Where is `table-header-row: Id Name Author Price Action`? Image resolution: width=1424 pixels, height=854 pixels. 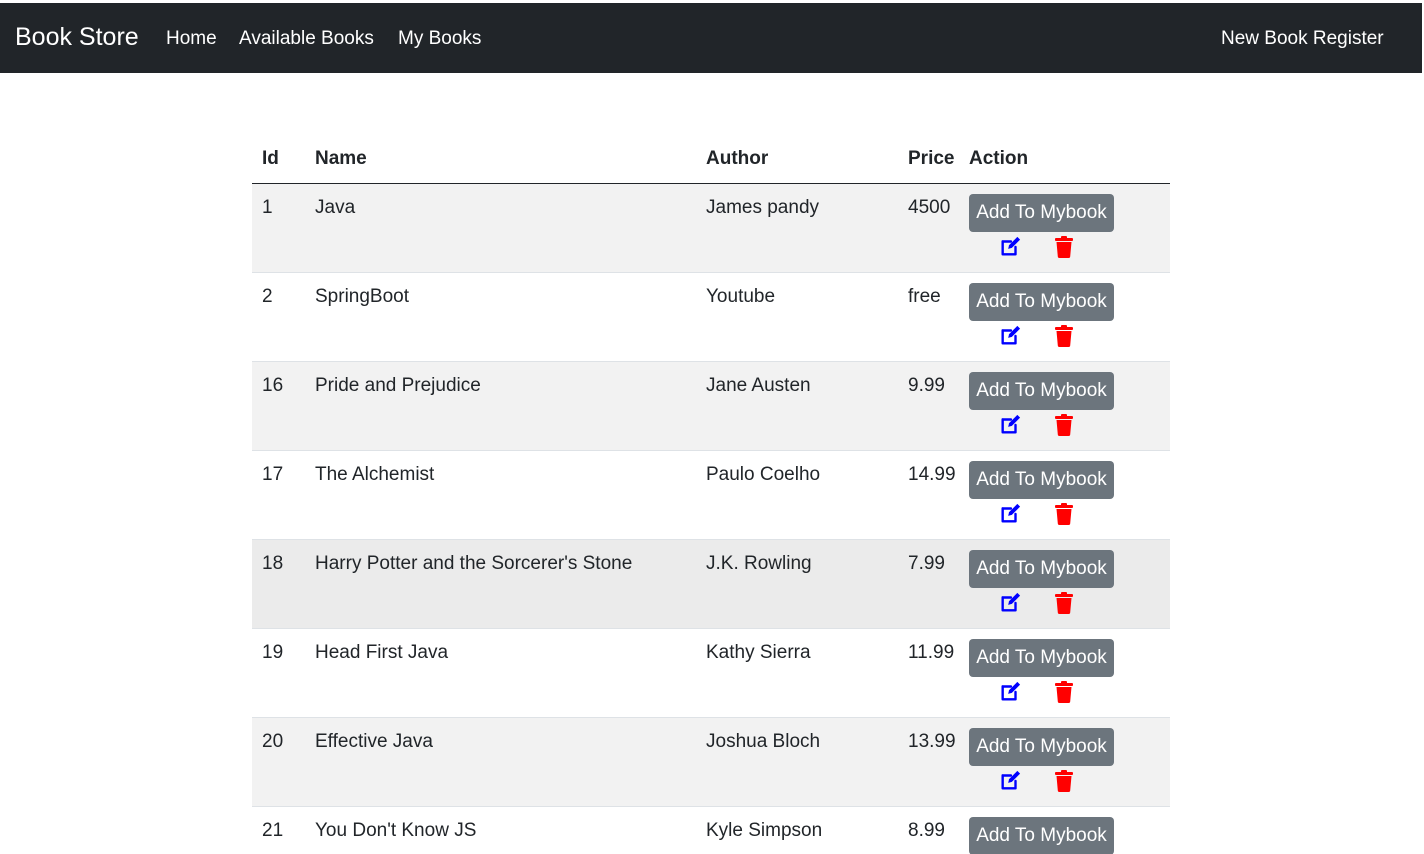
table-header-row: Id Name Author Price Action is located at coordinates (711, 159).